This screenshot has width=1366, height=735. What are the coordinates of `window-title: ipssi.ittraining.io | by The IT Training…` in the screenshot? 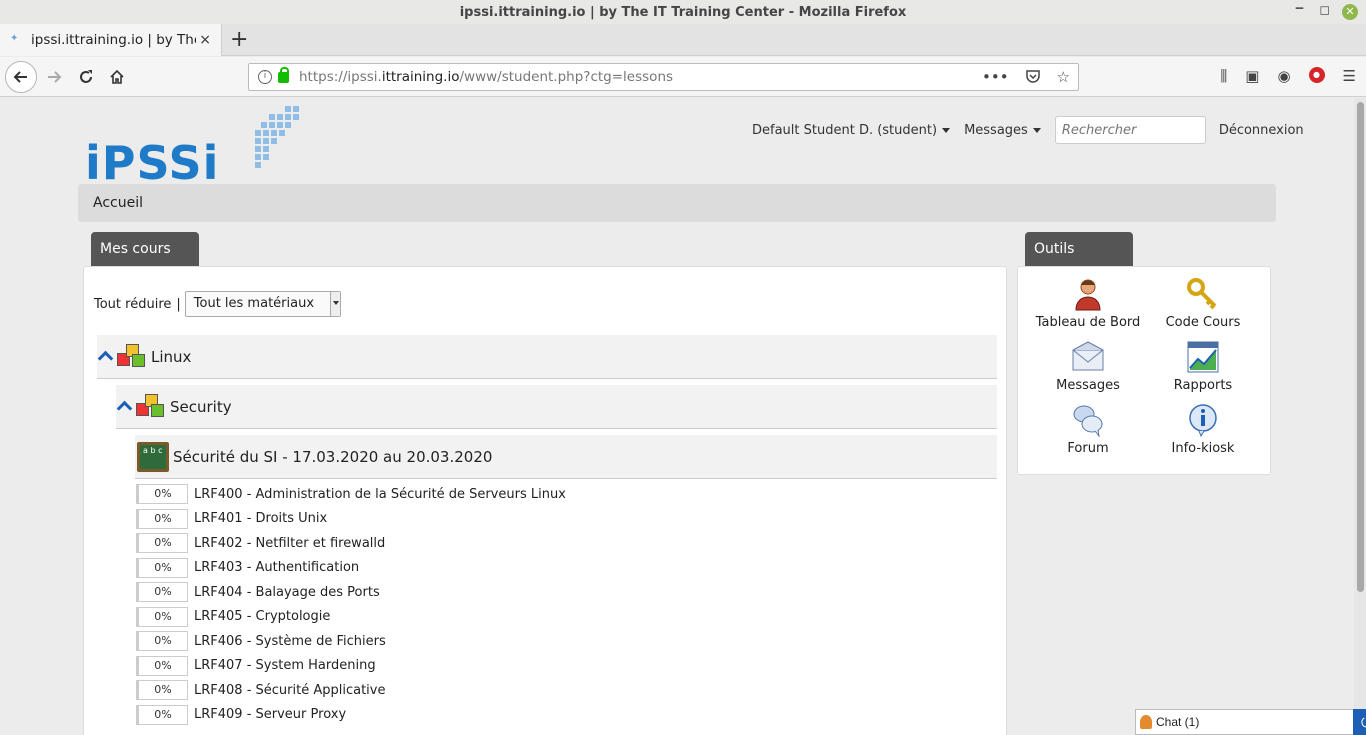 It's located at (683, 12).